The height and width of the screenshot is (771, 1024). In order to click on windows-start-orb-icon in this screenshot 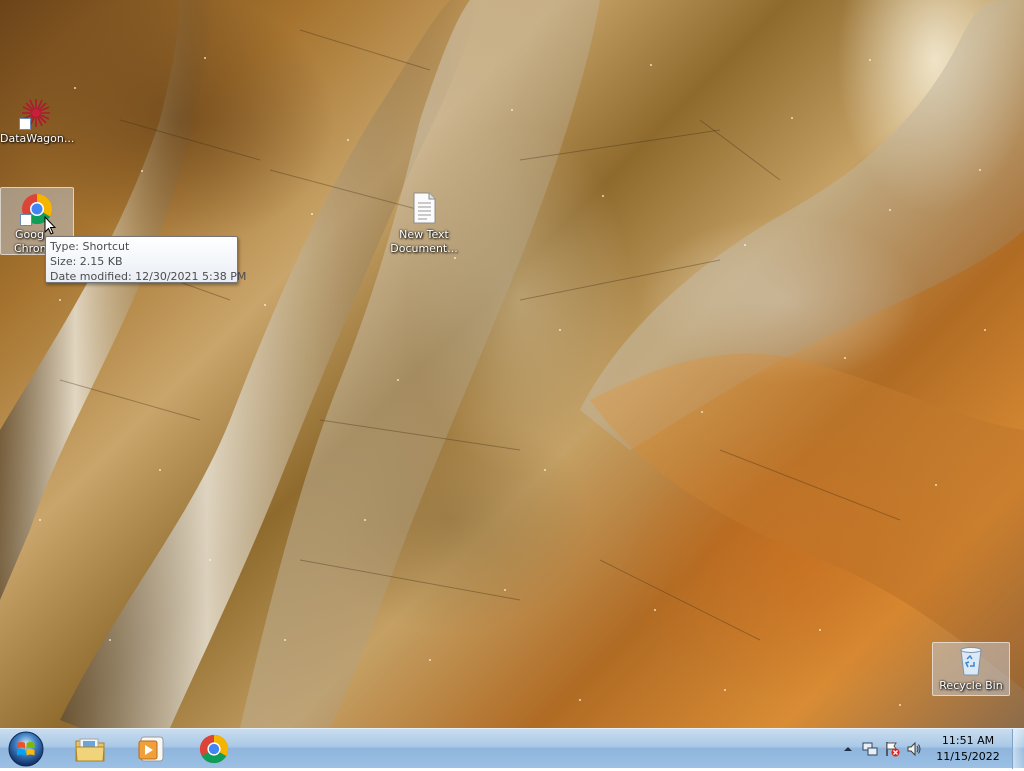, I will do `click(26, 749)`.